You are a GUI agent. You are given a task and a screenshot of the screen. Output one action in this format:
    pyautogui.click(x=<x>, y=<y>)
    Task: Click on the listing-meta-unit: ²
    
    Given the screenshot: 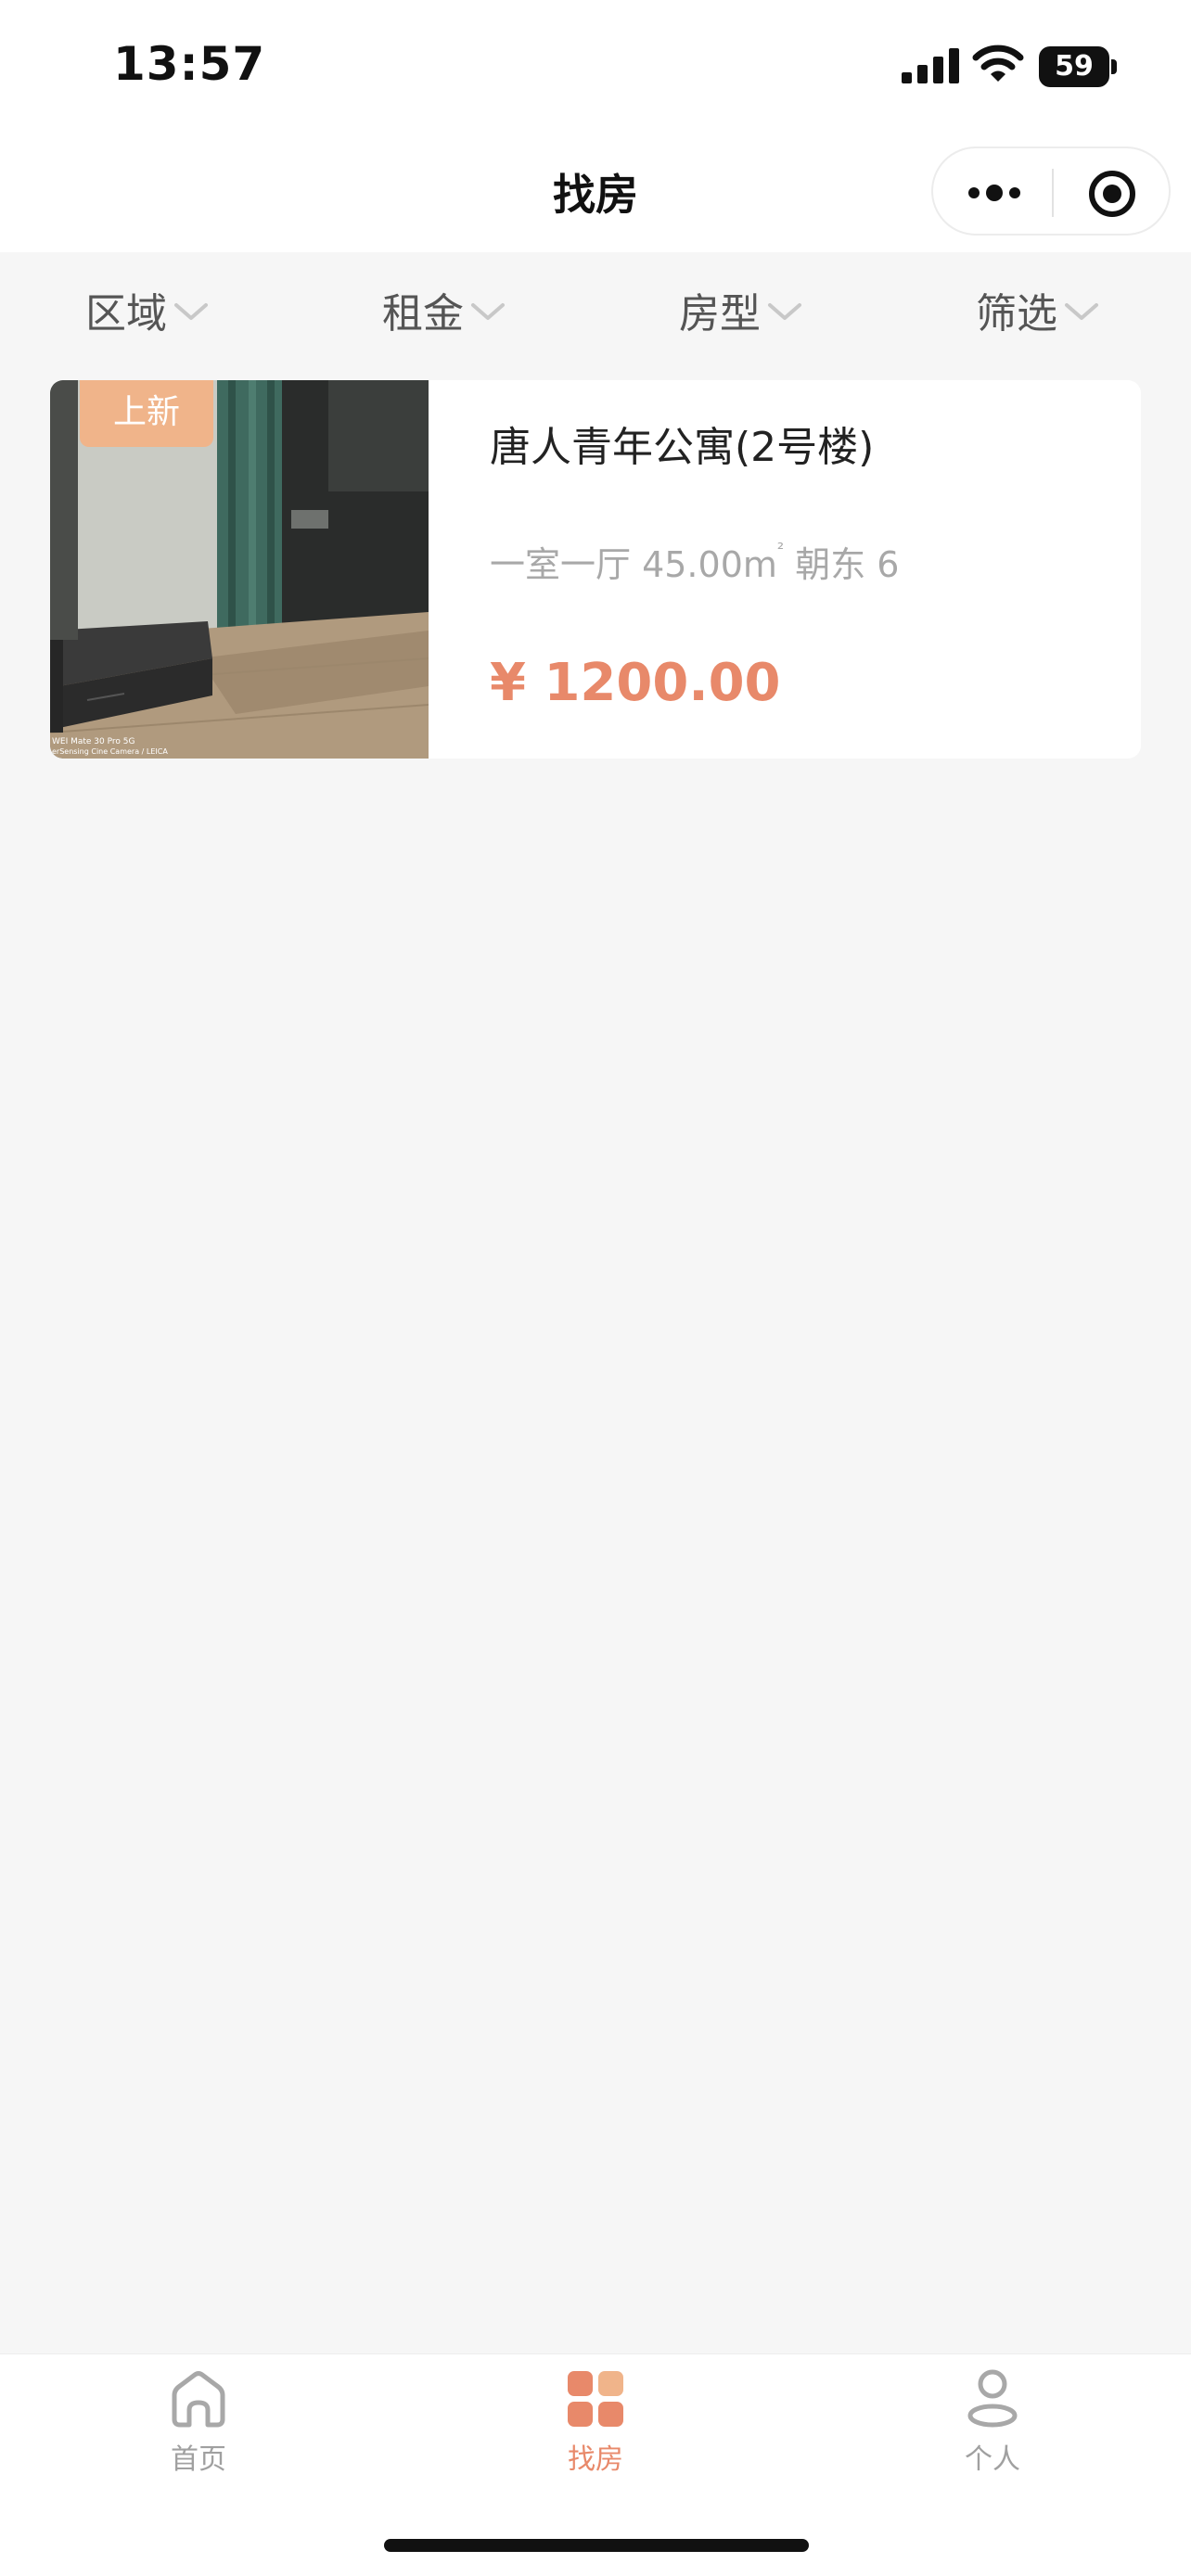 What is the action you would take?
    pyautogui.click(x=780, y=549)
    